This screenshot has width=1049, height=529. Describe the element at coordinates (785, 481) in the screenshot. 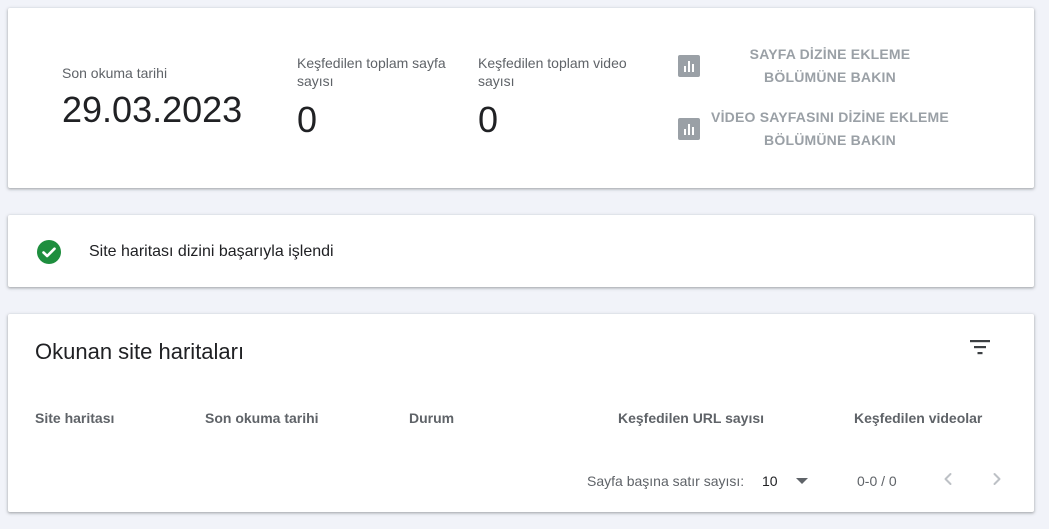

I see `rows-per-page-select: 10` at that location.